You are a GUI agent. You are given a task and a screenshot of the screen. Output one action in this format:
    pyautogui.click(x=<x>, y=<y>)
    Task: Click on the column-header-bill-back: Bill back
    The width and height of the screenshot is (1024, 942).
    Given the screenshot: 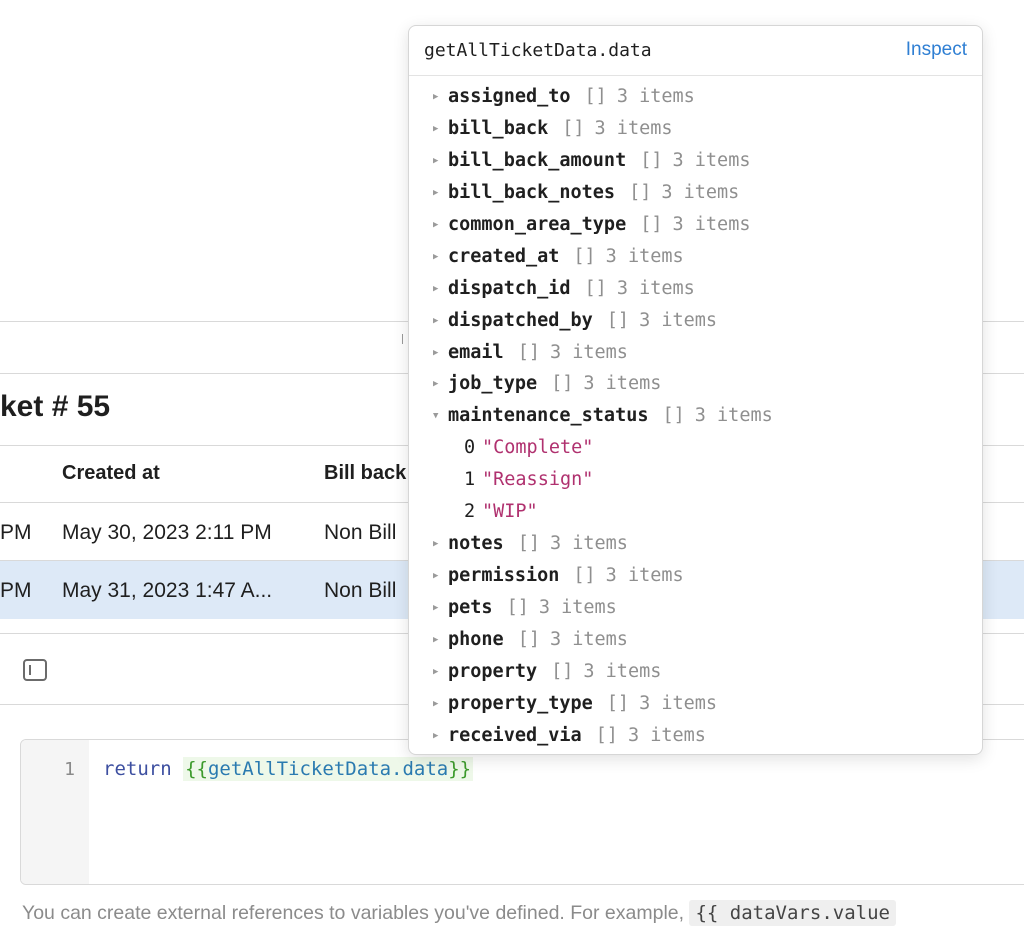 What is the action you would take?
    pyautogui.click(x=365, y=473)
    